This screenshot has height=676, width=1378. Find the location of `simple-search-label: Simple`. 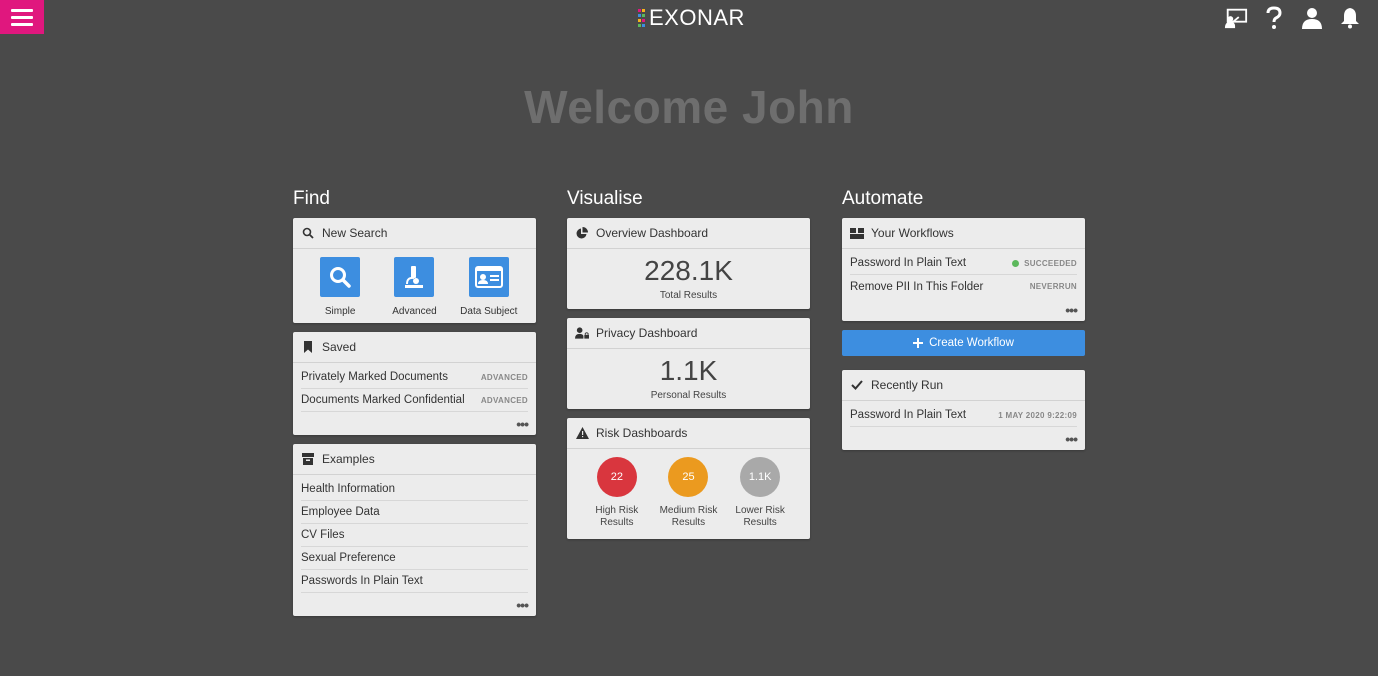

simple-search-label: Simple is located at coordinates (340, 311).